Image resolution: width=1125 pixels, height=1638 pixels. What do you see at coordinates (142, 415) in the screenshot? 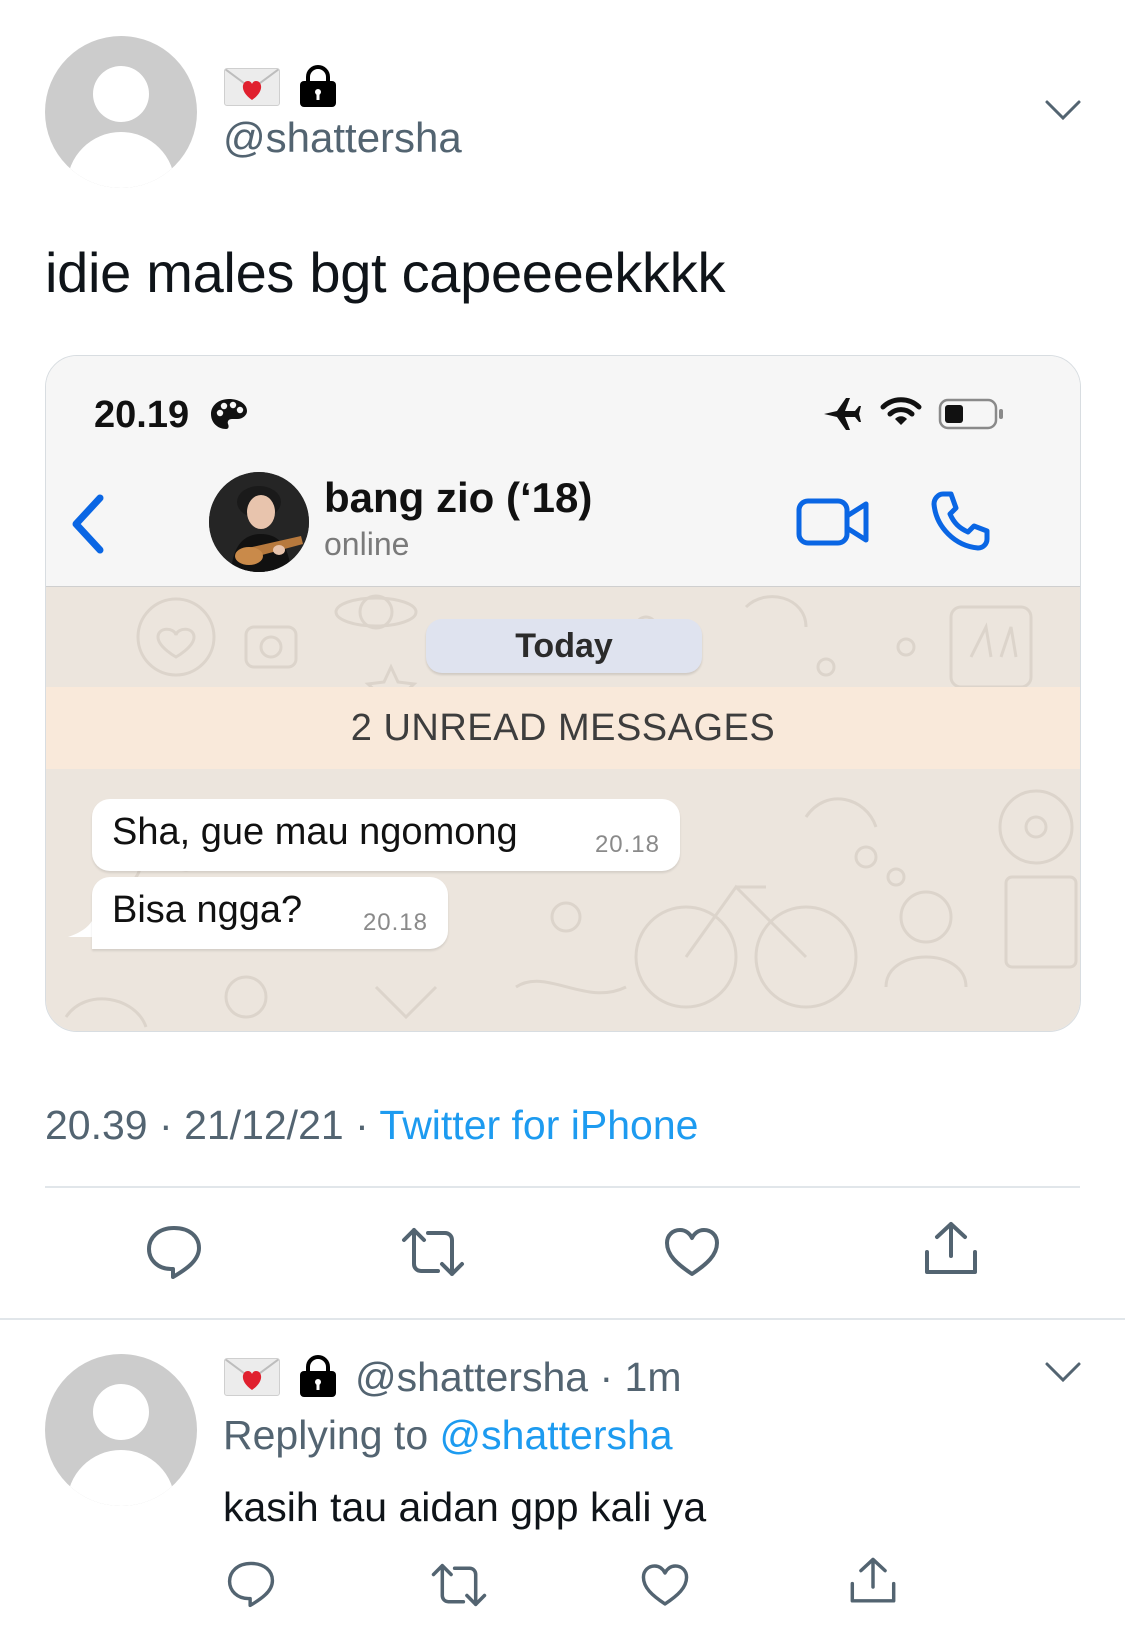
I see `status-time: 20.19` at bounding box center [142, 415].